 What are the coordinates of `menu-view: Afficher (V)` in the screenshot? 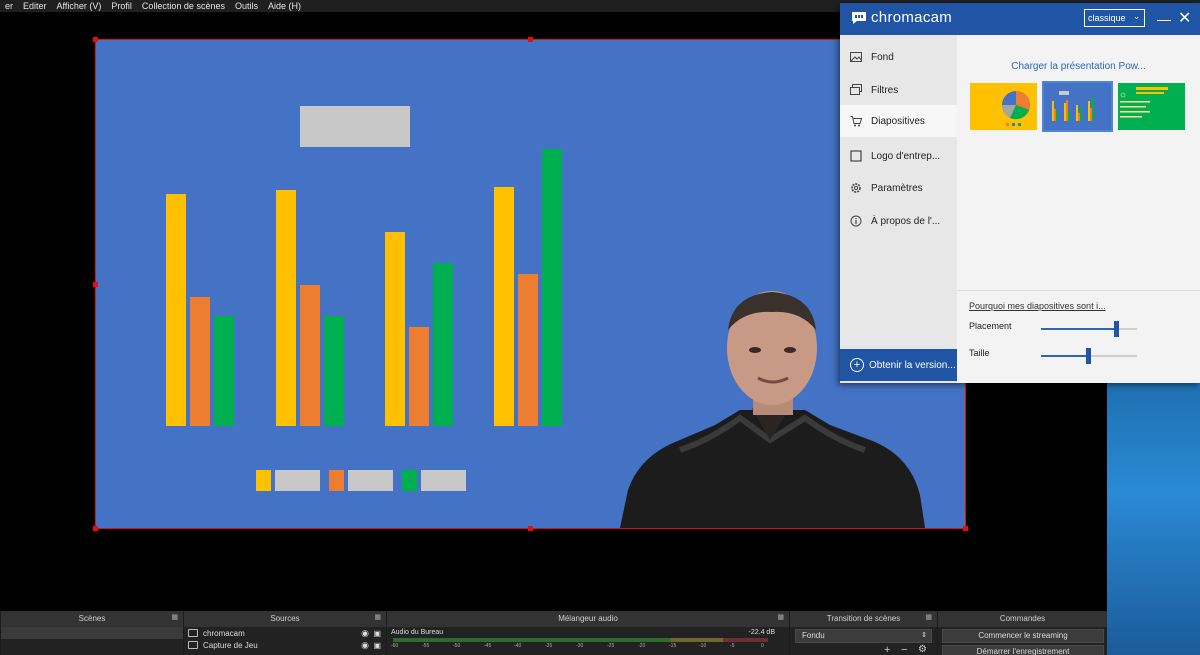 It's located at (79, 6).